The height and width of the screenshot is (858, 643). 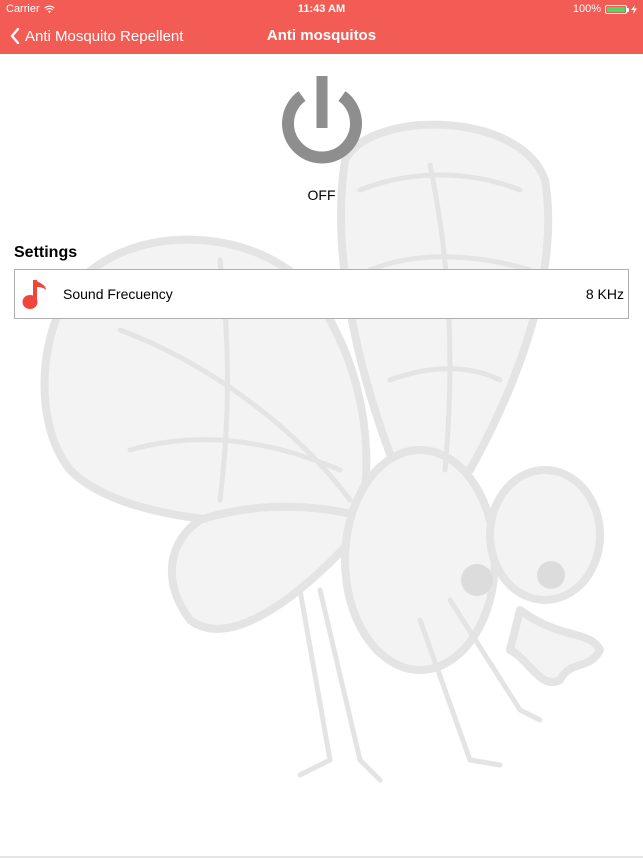 I want to click on charging-icon, so click(x=634, y=9).